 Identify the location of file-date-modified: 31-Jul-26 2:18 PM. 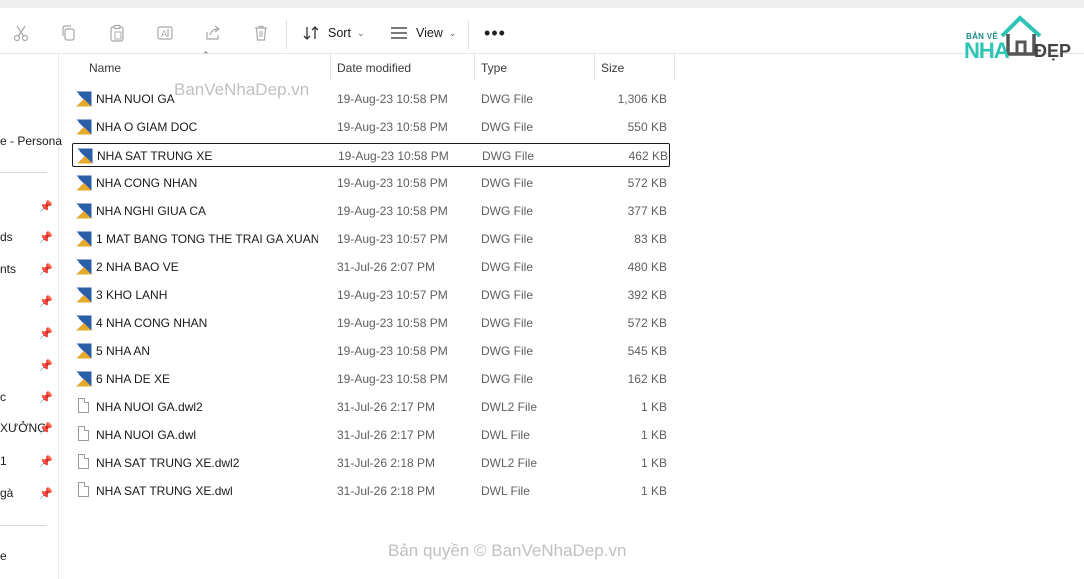
(386, 463).